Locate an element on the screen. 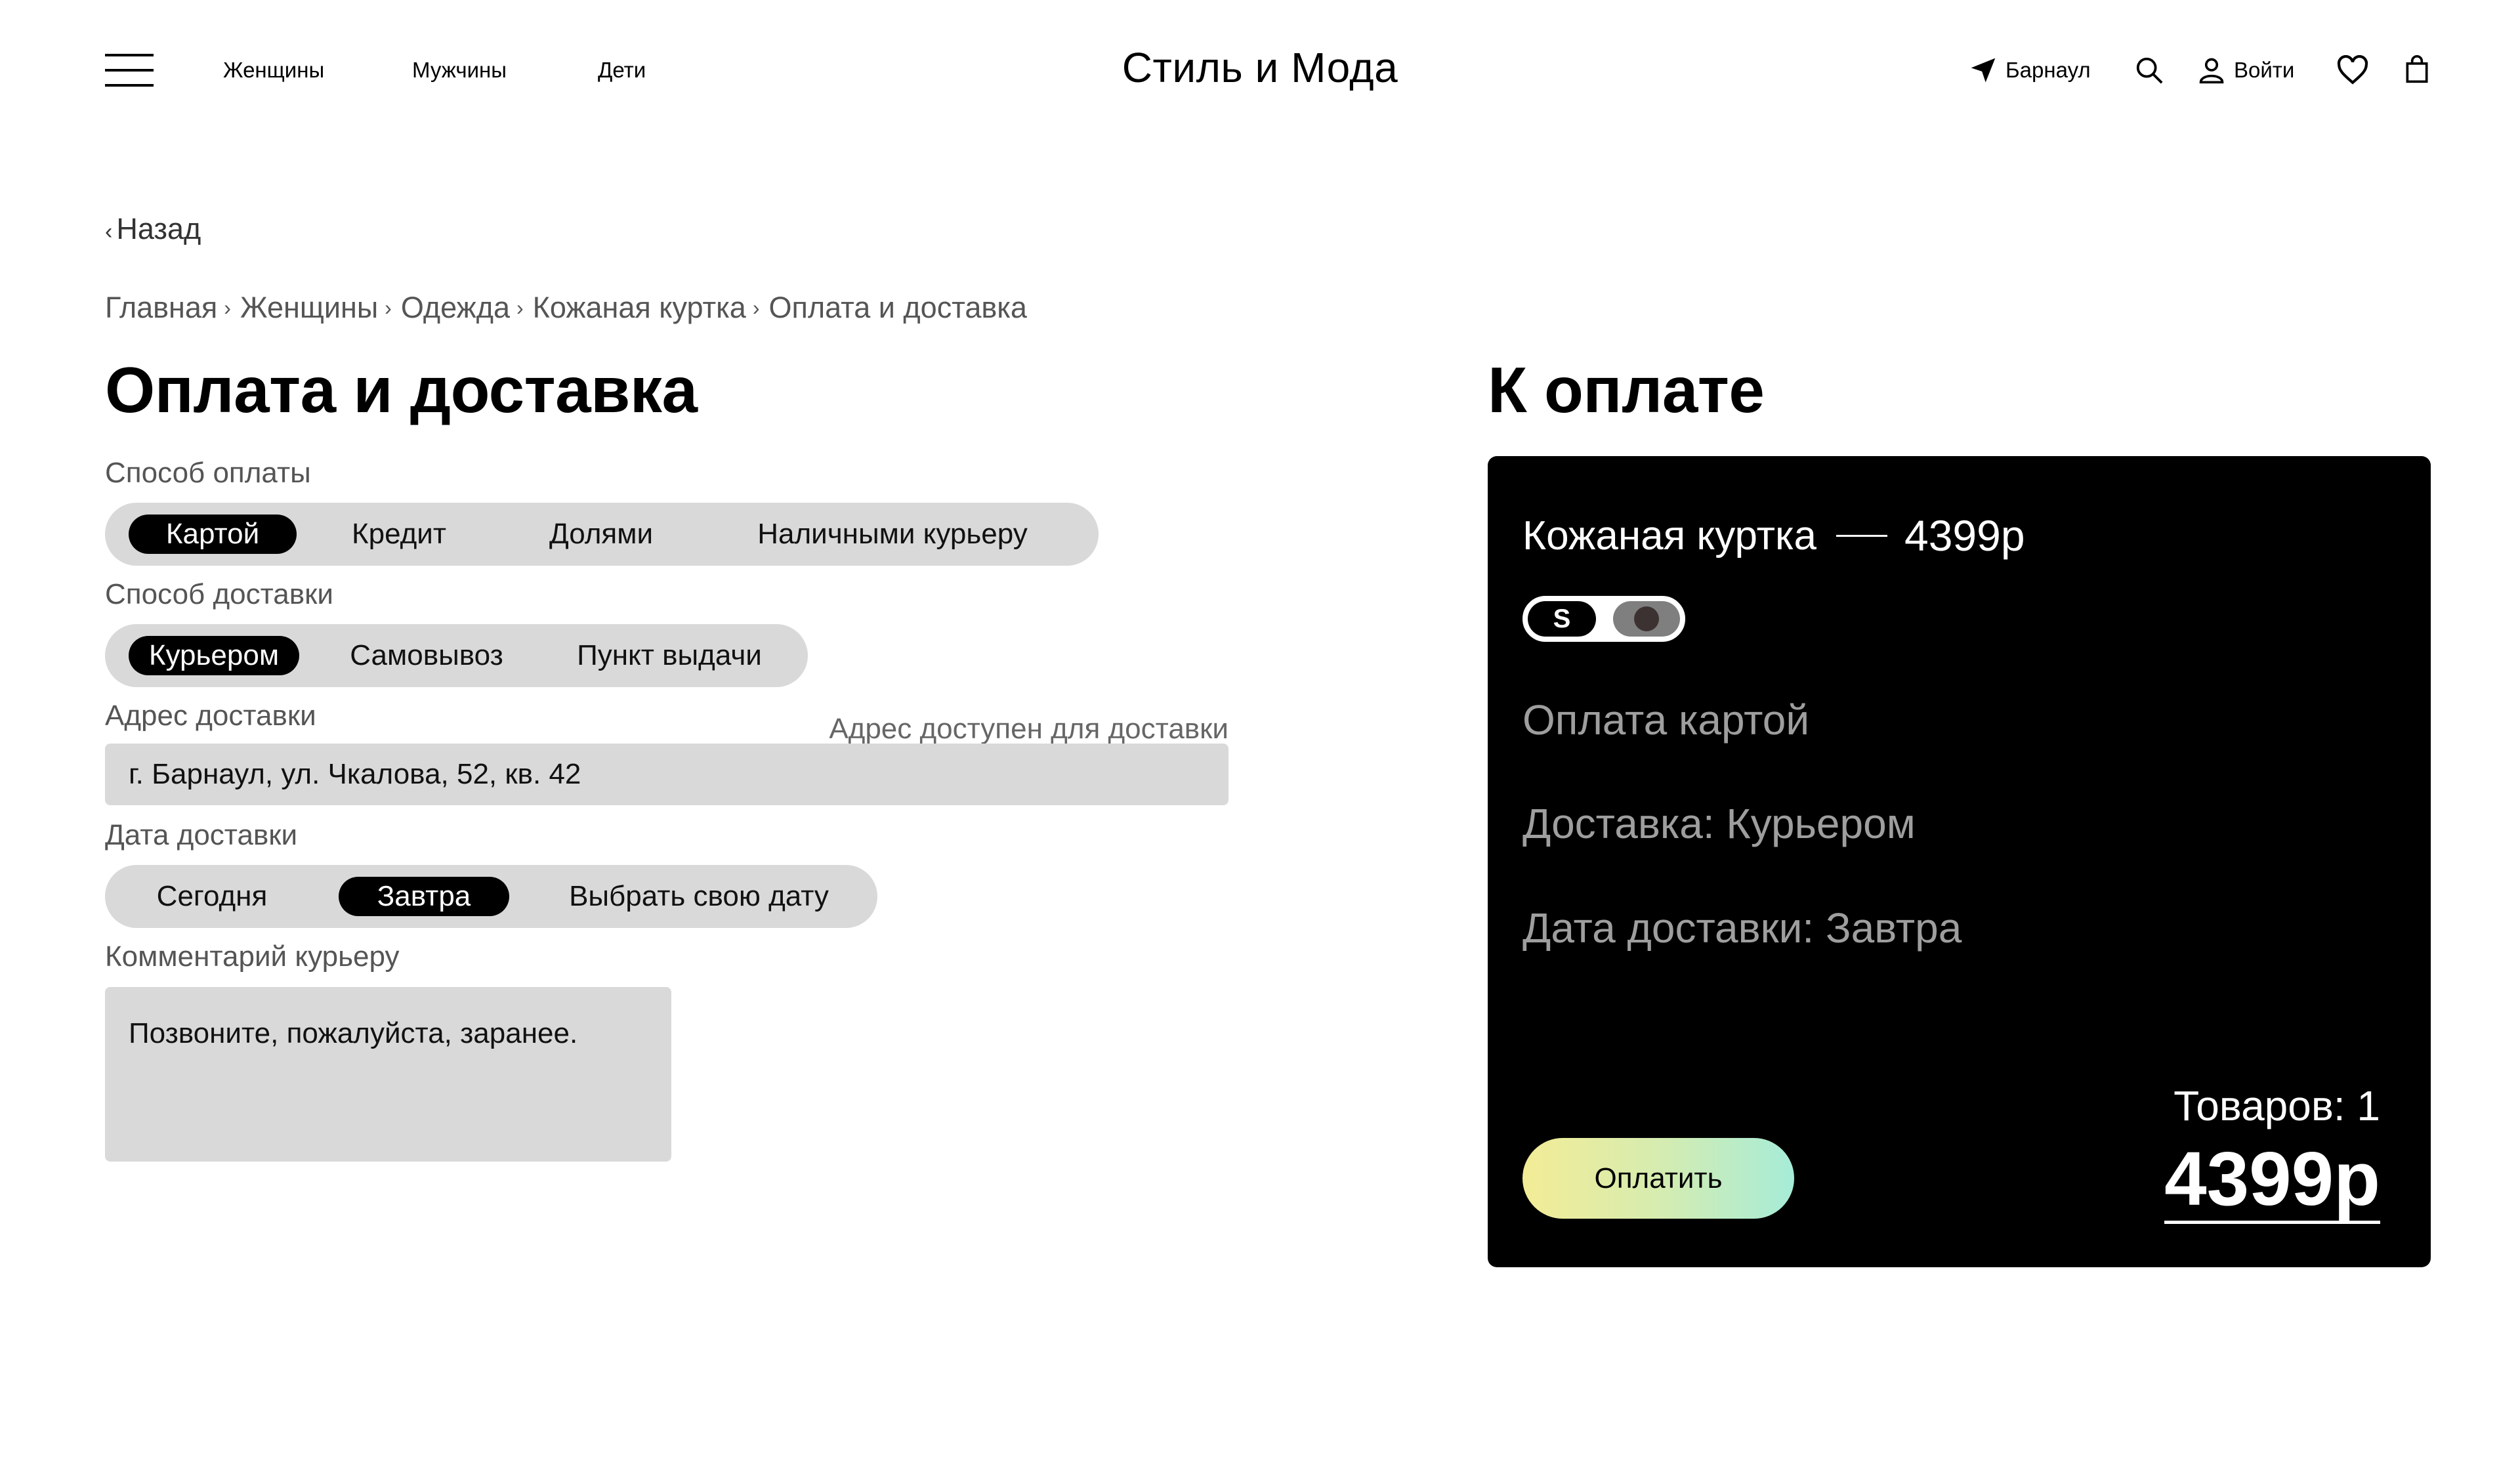 The width and height of the screenshot is (2520, 1472). date-option-today: Сегодня is located at coordinates (212, 896).